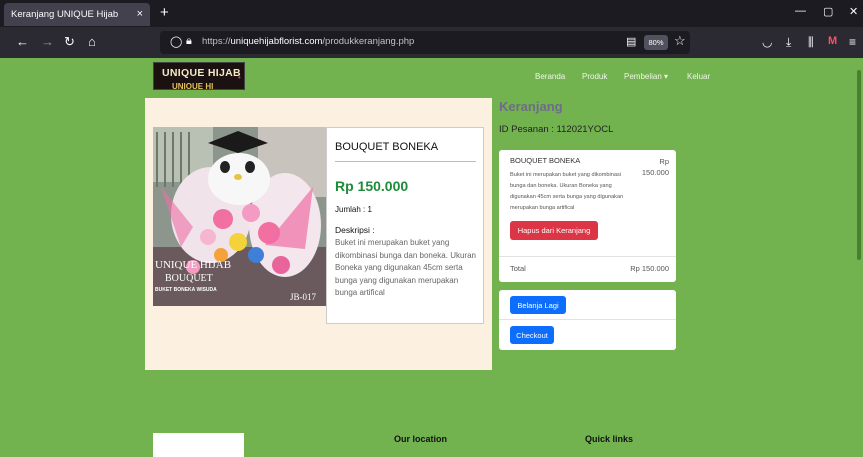 Image resolution: width=863 pixels, height=457 pixels. Describe the element at coordinates (680, 41) in the screenshot. I see `bookmark-star-icon: ☆` at that location.